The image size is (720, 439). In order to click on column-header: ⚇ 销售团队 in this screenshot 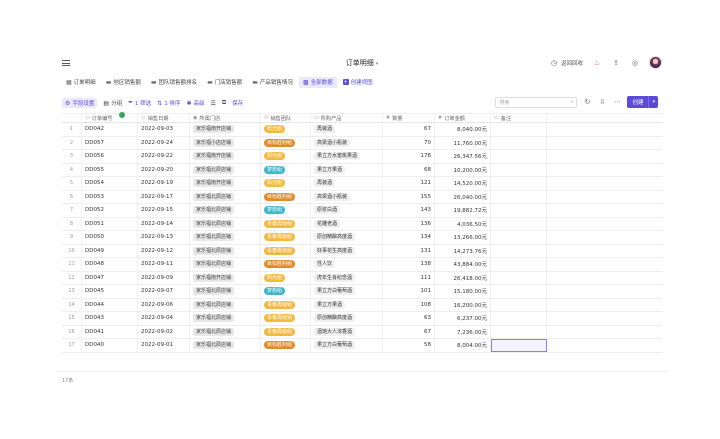, I will do `click(286, 118)`.